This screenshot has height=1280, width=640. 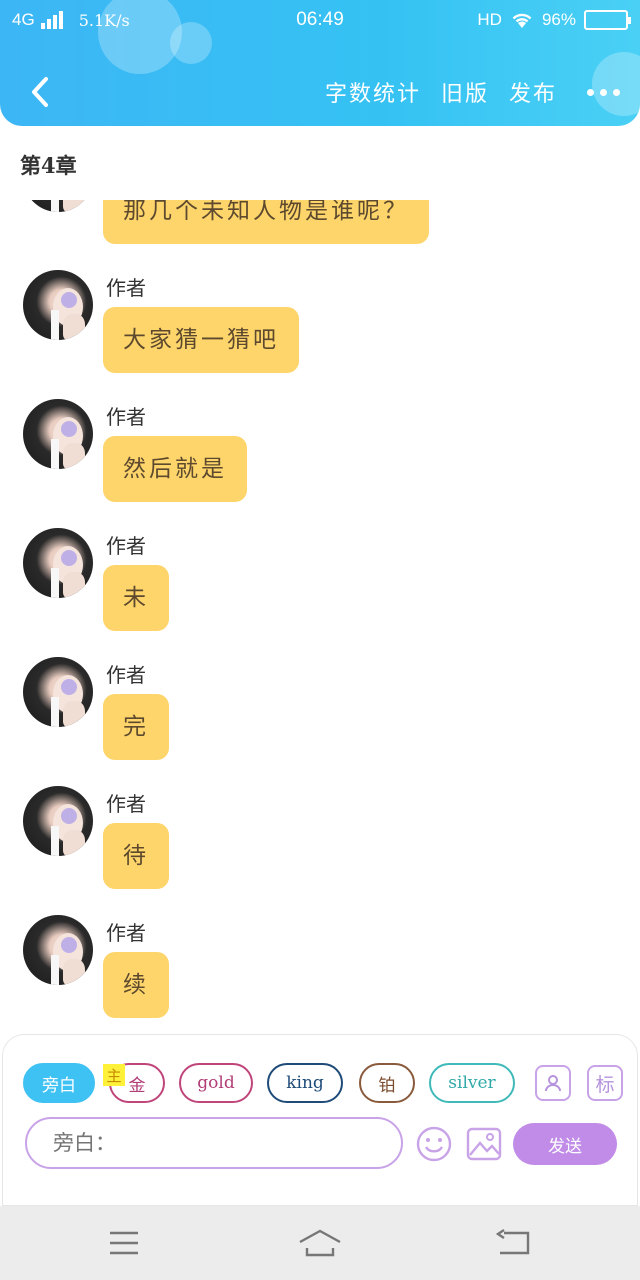 What do you see at coordinates (605, 1083) in the screenshot?
I see `tag-button: 标` at bounding box center [605, 1083].